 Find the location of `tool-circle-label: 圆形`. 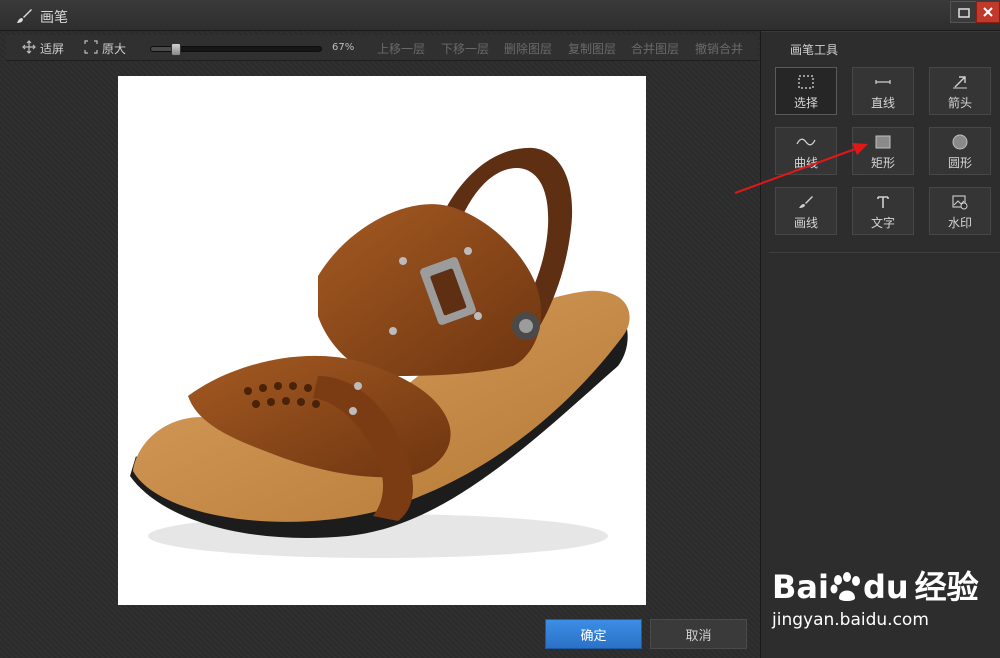

tool-circle-label: 圆形 is located at coordinates (959, 163).